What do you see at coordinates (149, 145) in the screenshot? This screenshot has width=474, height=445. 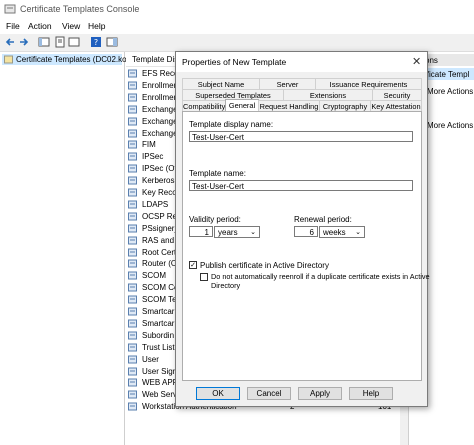 I see `template-name-cell: FIM` at bounding box center [149, 145].